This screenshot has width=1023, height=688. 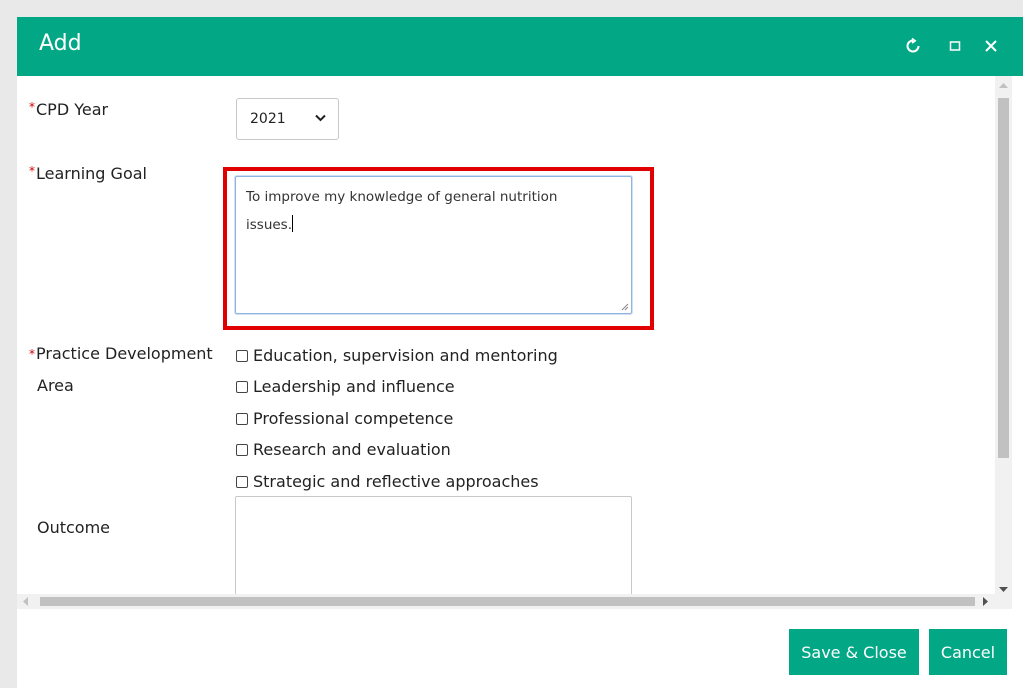 I want to click on outcome-label: Outcome, so click(x=74, y=527).